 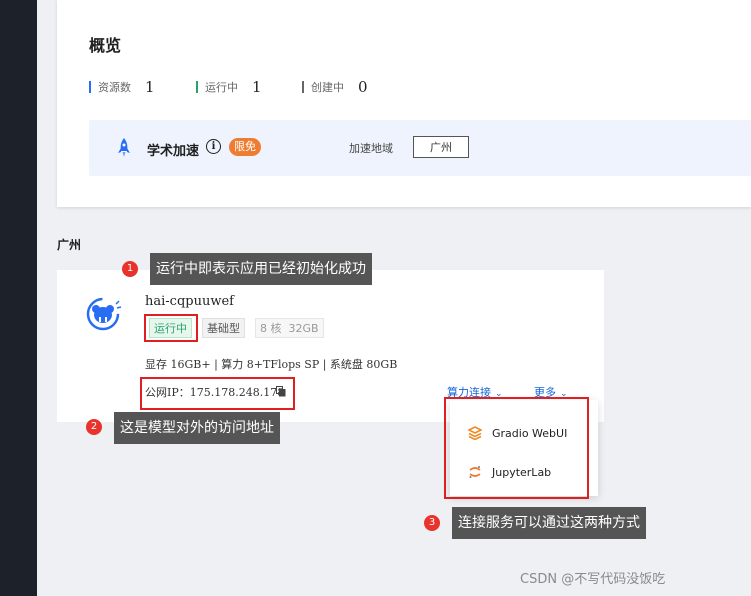 I want to click on callout-text: 运行中即表示应用已经初始化成功, so click(x=261, y=269).